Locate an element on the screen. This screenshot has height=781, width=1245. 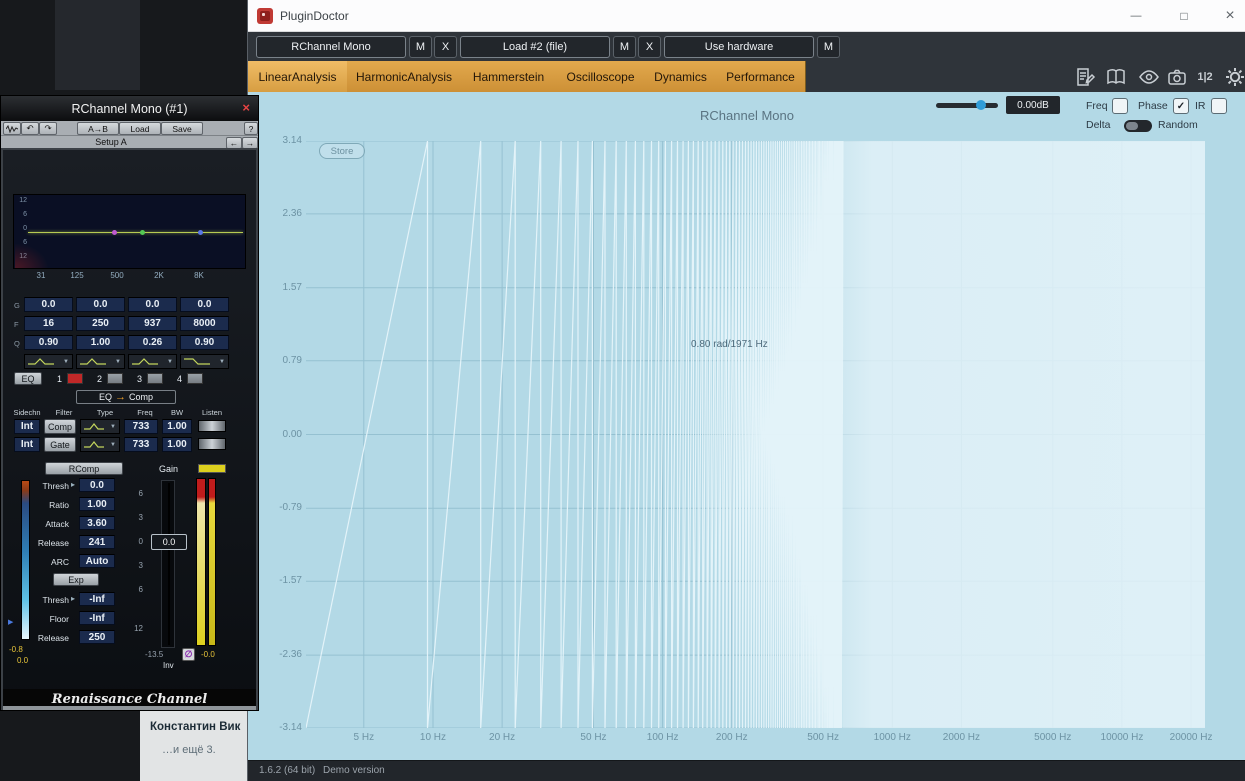
save-button: Save is located at coordinates (182, 128).